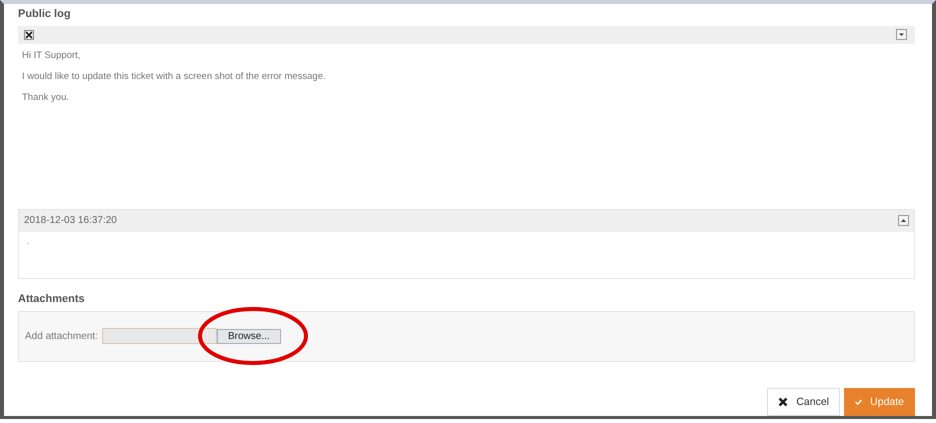 Image resolution: width=936 pixels, height=423 pixels. Describe the element at coordinates (174, 76) in the screenshot. I see `message-text: I would like to update this ticket with a screen shot of the error message.` at that location.